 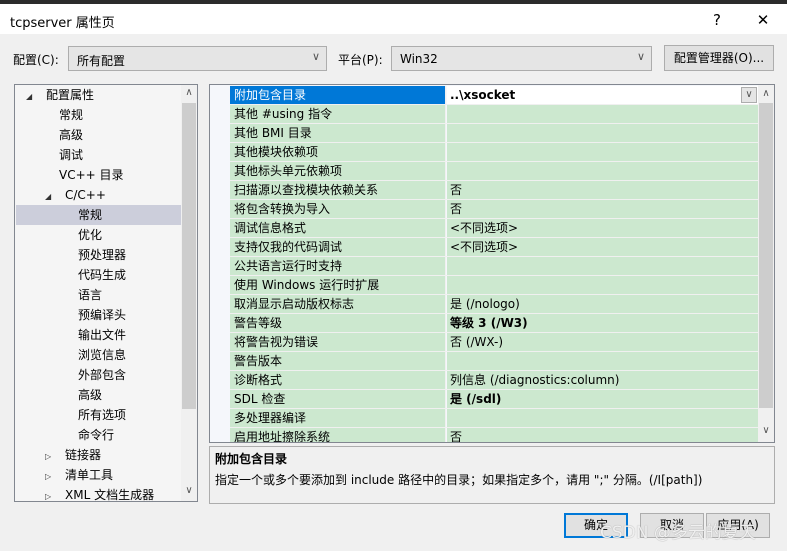 I want to click on property-name: 将警告视为错误, so click(x=338, y=342).